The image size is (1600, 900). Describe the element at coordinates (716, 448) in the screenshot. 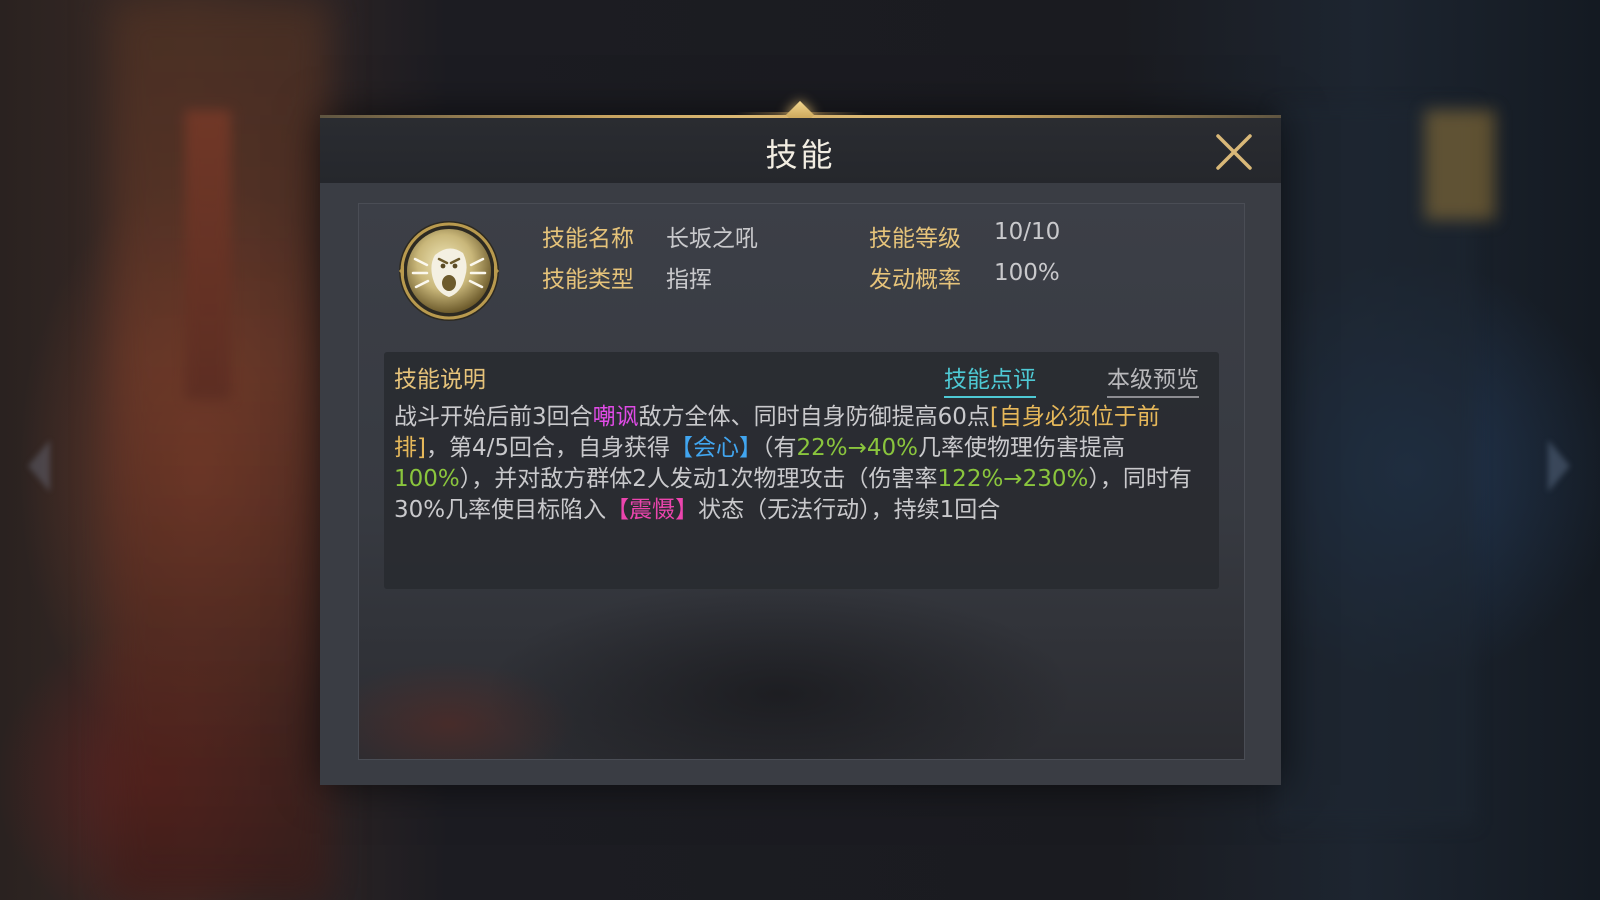

I see `crit-status-keyword: 【会心】` at that location.